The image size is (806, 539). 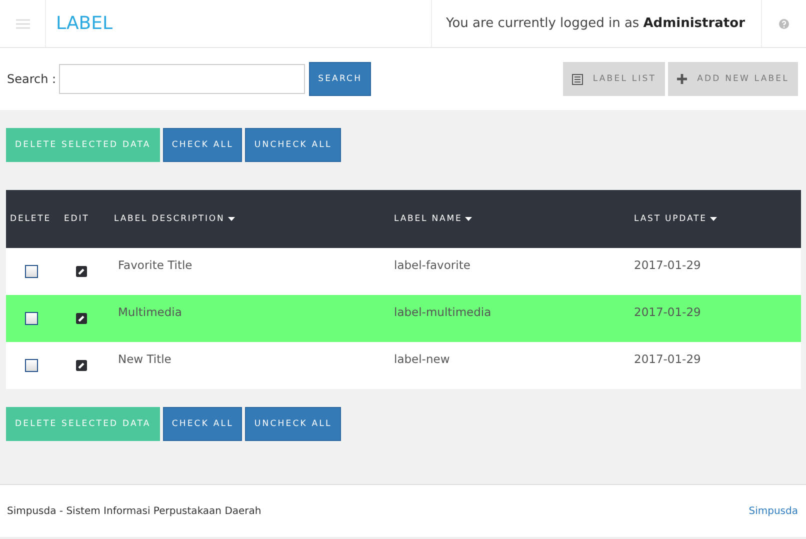 What do you see at coordinates (145, 359) in the screenshot?
I see `table-cell: New Title` at bounding box center [145, 359].